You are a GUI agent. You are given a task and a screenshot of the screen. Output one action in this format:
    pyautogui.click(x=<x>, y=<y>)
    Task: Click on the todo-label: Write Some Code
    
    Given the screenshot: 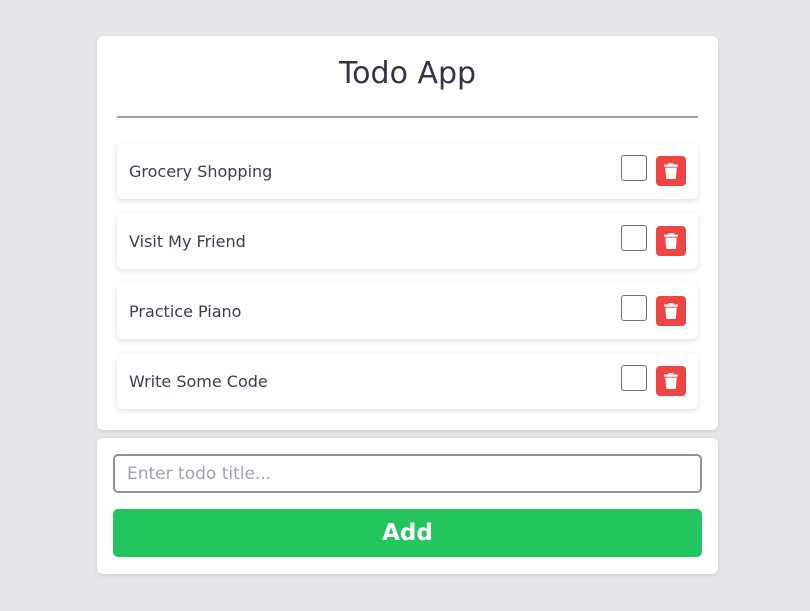 What is the action you would take?
    pyautogui.click(x=198, y=381)
    